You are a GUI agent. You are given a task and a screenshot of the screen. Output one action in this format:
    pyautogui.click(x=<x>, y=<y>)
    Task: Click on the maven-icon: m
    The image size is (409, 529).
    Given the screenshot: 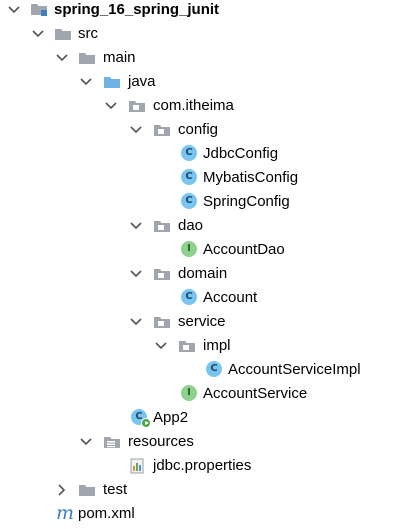 What is the action you would take?
    pyautogui.click(x=65, y=513)
    